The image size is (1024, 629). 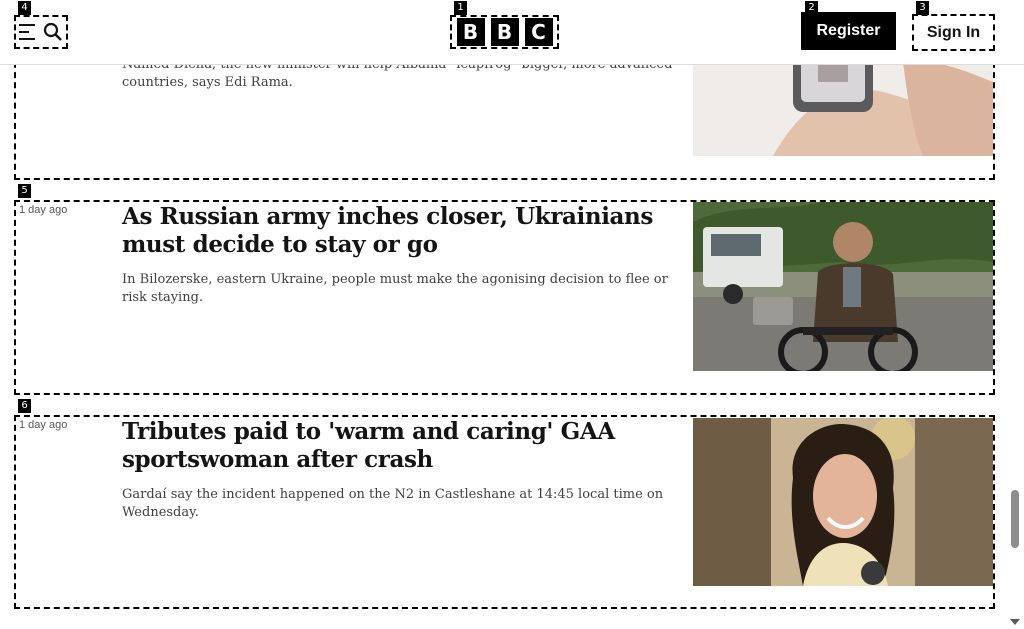 What do you see at coordinates (24, 8) in the screenshot?
I see `element-marker-badge: 4` at bounding box center [24, 8].